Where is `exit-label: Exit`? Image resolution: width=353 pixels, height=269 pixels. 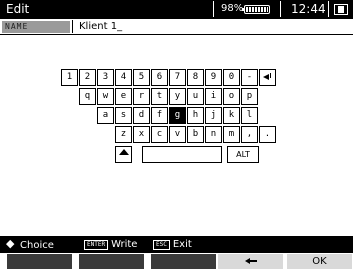 exit-label: Exit is located at coordinates (182, 244).